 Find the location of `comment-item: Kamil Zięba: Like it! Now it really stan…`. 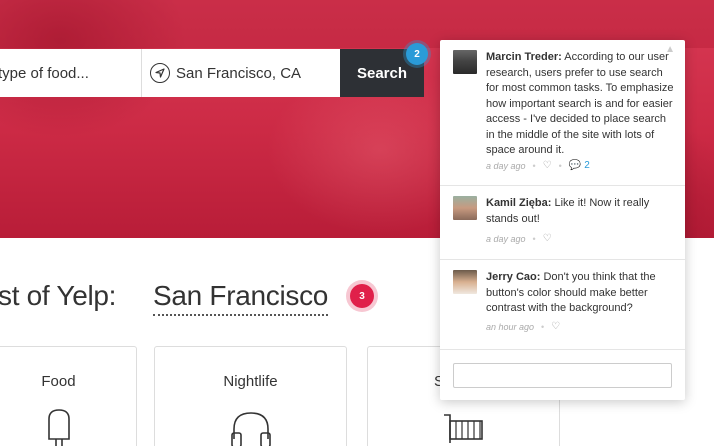

comment-item: Kamil Zięba: Like it! Now it really stan… is located at coordinates (562, 223).